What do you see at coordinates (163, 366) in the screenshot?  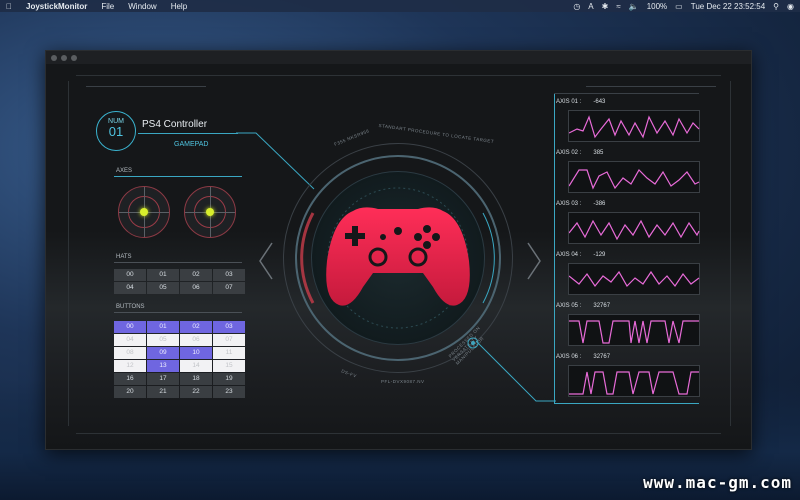 I see `button-cell: 13` at bounding box center [163, 366].